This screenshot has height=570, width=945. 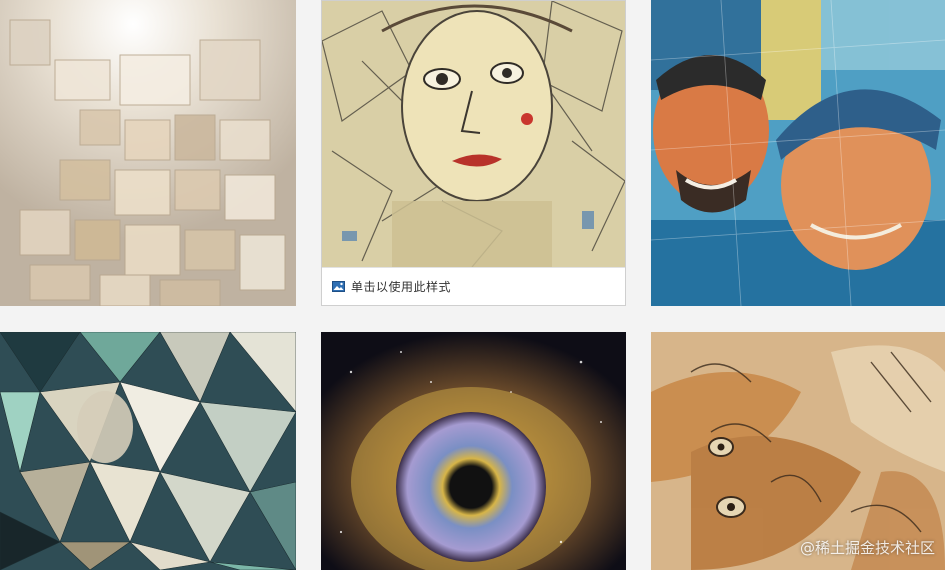 I want to click on use-style-caption: 单击以使用此样式, so click(x=473, y=286).